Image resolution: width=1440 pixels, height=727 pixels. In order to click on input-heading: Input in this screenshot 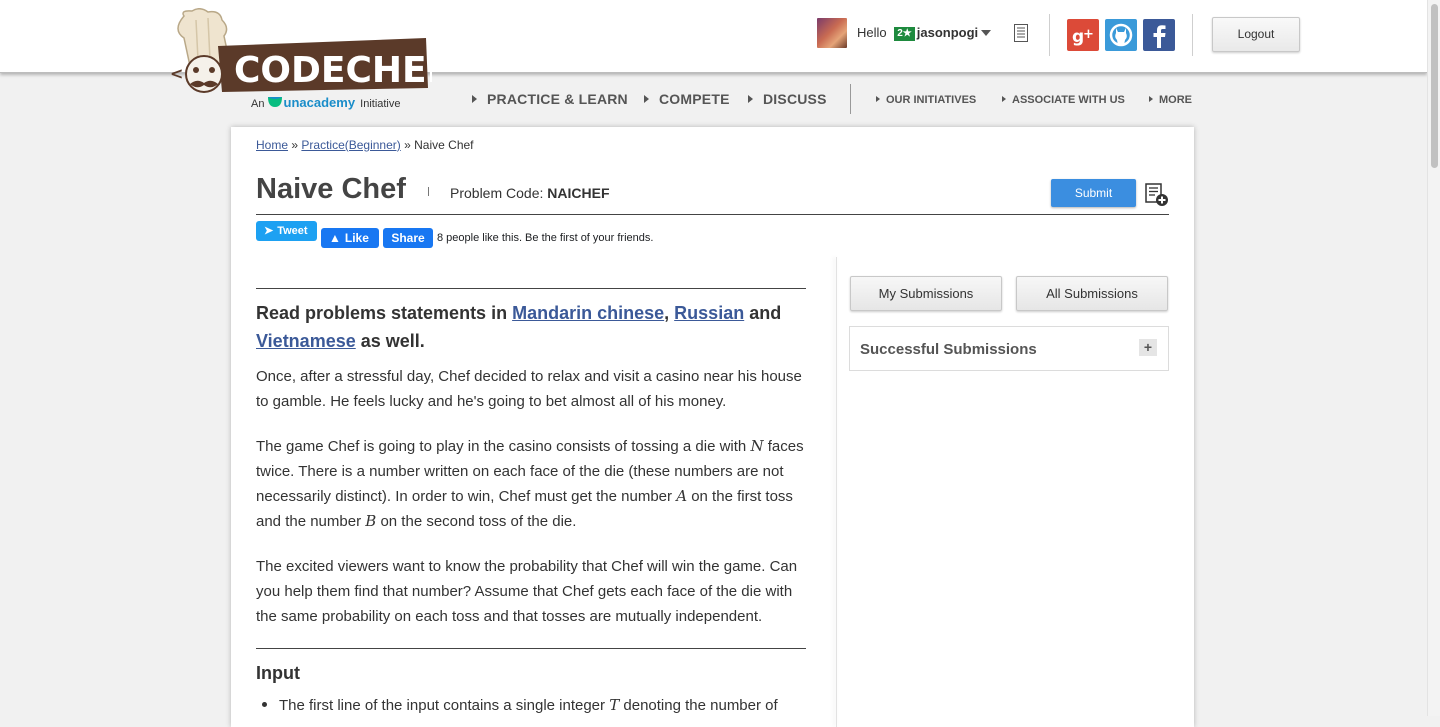, I will do `click(278, 673)`.